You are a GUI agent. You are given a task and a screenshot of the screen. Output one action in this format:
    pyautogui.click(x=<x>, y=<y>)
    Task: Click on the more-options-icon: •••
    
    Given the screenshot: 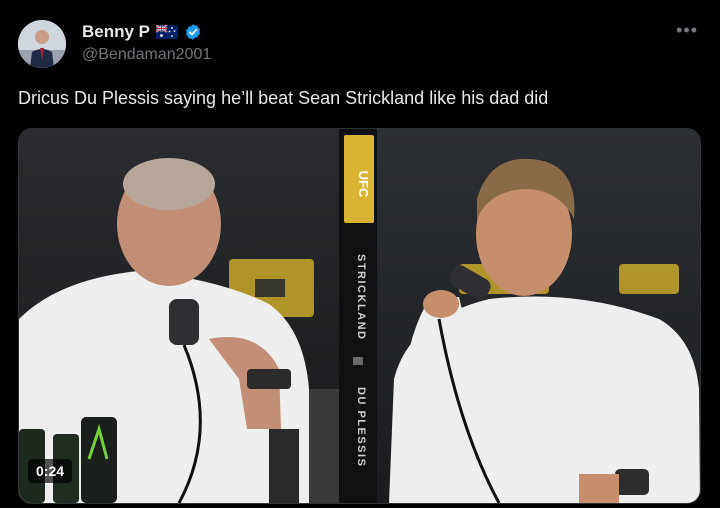 What is the action you would take?
    pyautogui.click(x=687, y=30)
    